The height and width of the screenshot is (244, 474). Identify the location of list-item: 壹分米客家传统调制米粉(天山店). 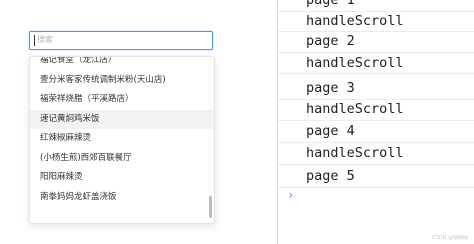
(122, 81).